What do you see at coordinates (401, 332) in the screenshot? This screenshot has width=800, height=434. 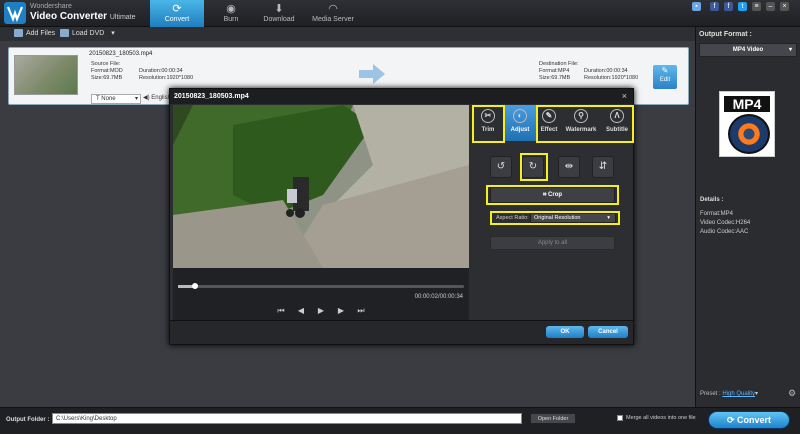 I see `dialog-footer: OK Cancel` at bounding box center [401, 332].